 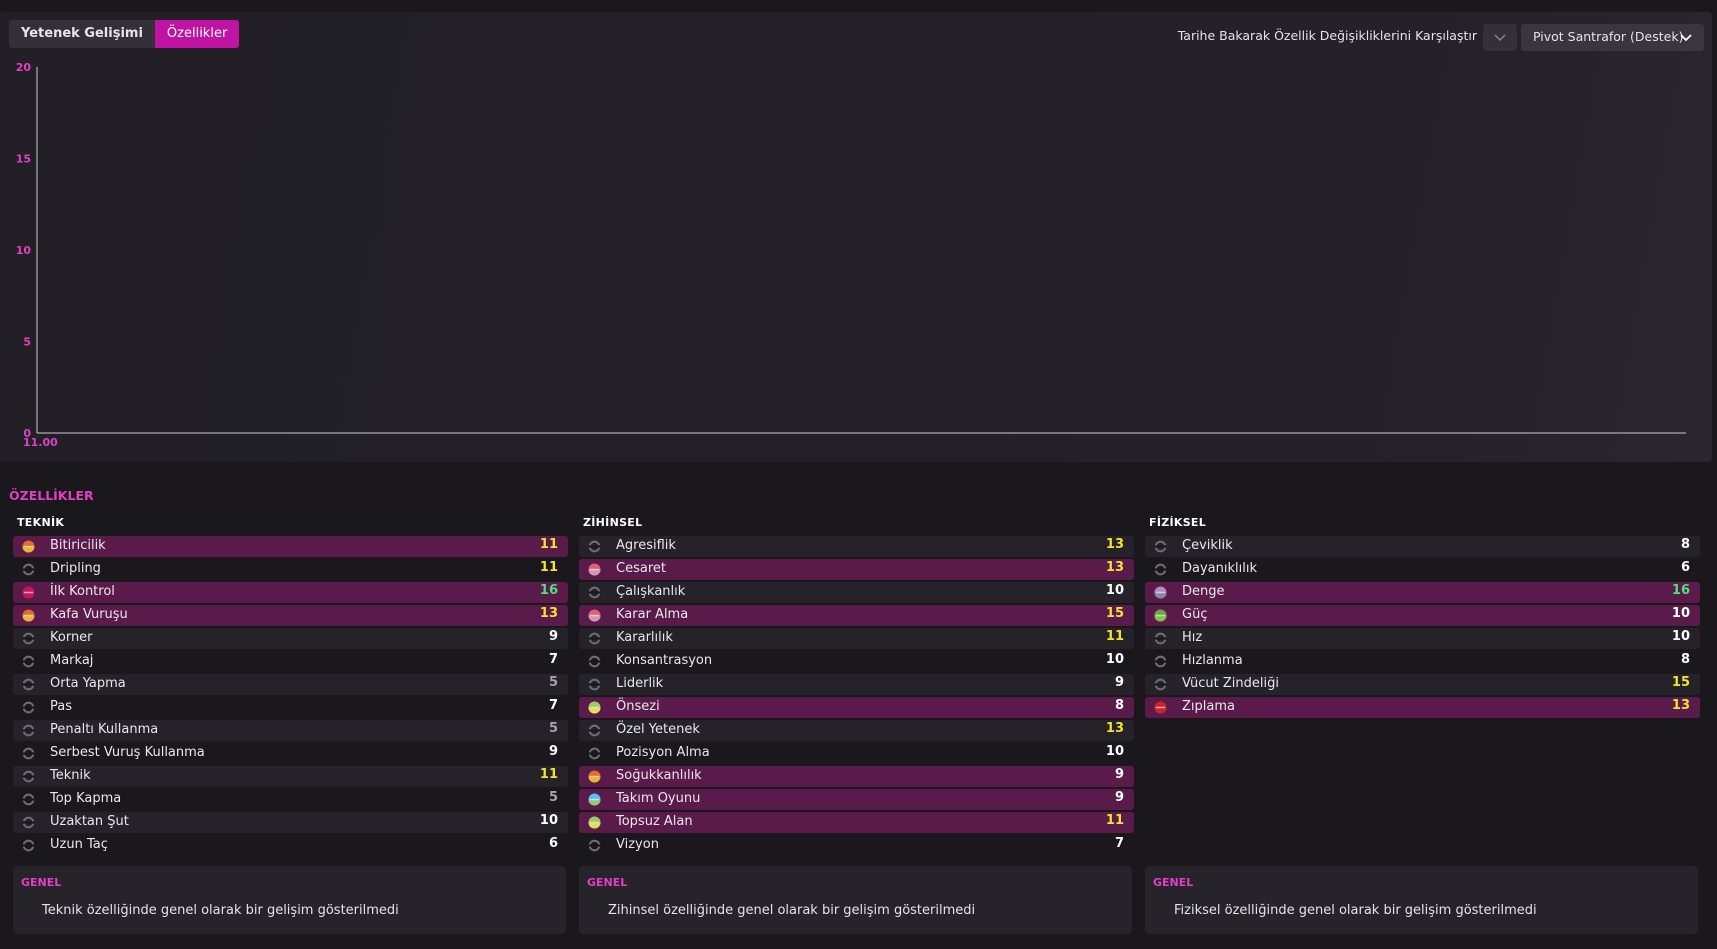 What do you see at coordinates (638, 706) in the screenshot?
I see `attribute-label: Önsezi` at bounding box center [638, 706].